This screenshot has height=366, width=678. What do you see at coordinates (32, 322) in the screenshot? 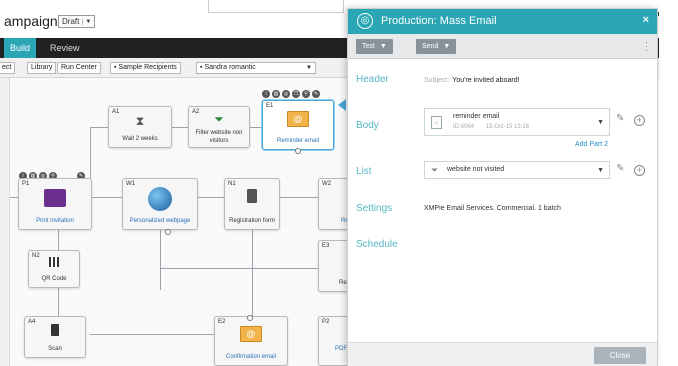
I see `node-id: A4` at bounding box center [32, 322].